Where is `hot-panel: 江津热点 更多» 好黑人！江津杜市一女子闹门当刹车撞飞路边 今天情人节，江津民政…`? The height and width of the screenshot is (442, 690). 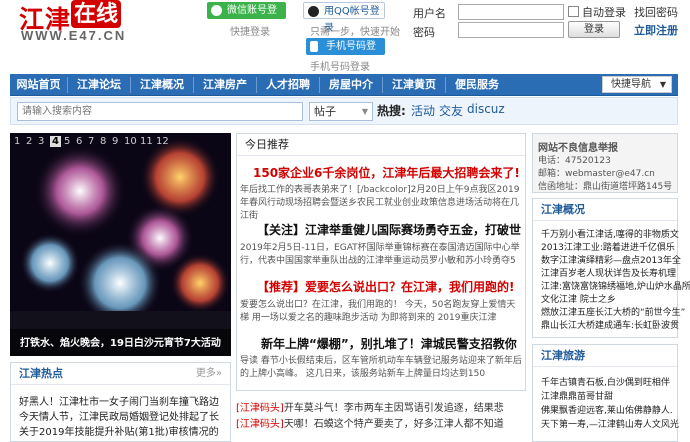 hot-panel: 江津热点 更多» 好黑人！江津杜市一女子闹门当刹车撞飞路边 今天情人节，江津民政… is located at coordinates (120, 402).